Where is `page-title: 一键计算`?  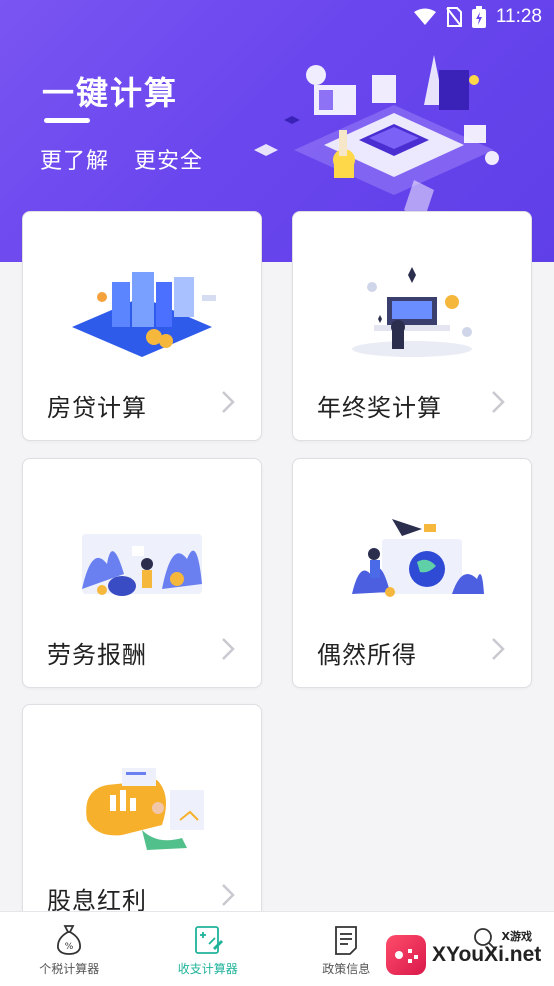 page-title: 一键计算 is located at coordinates (110, 93).